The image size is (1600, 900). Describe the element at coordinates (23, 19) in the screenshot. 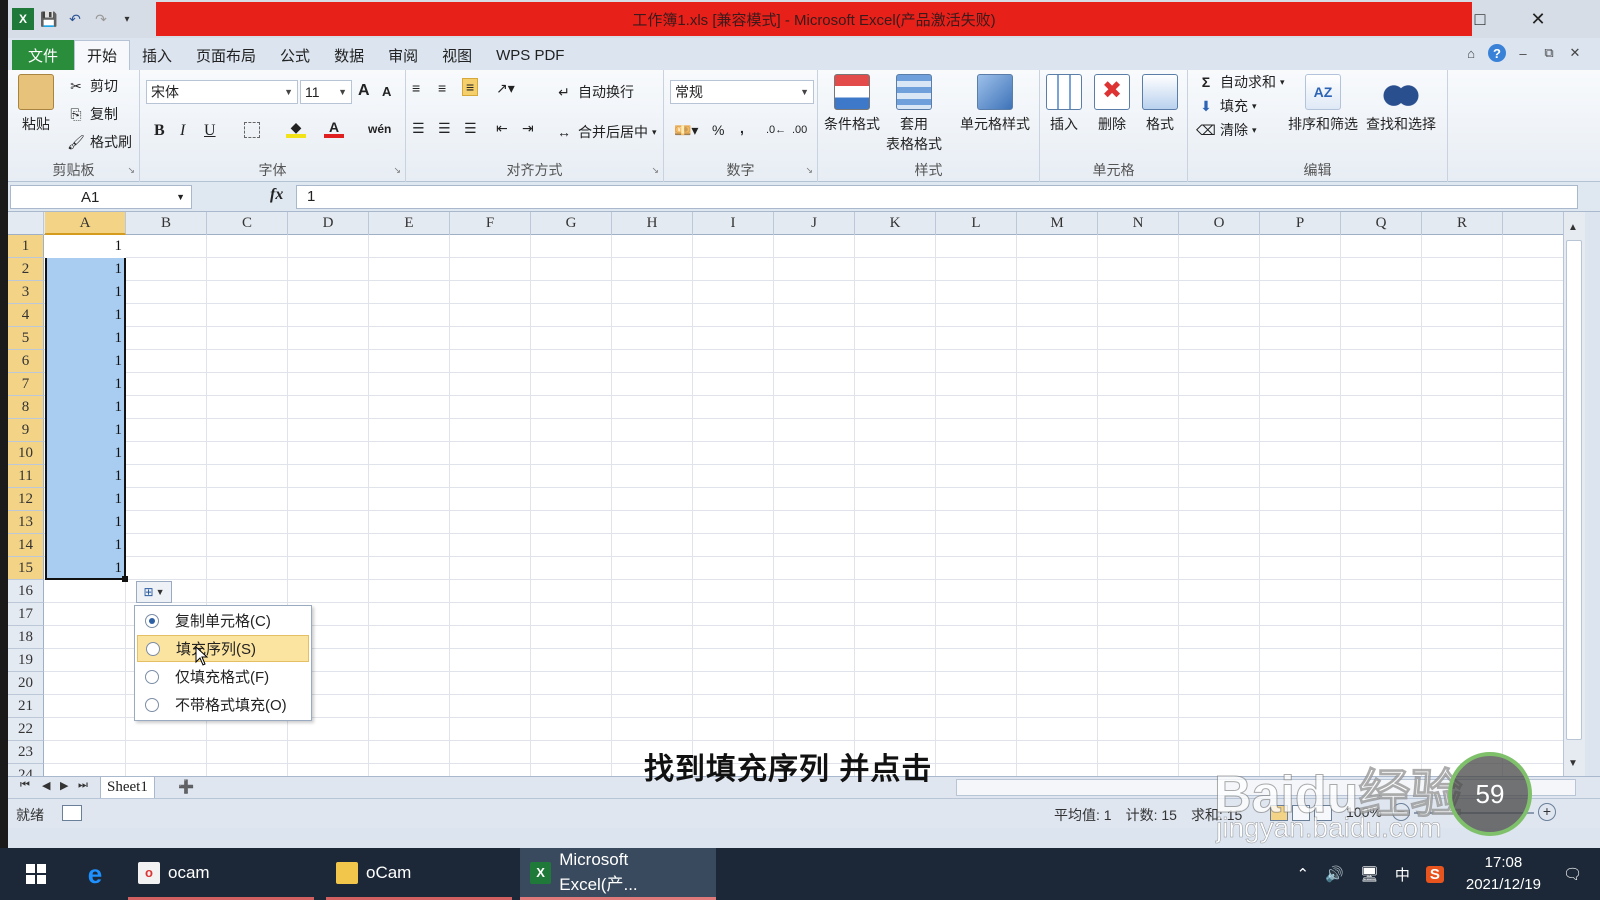

I see `excel-app-icon: X` at that location.